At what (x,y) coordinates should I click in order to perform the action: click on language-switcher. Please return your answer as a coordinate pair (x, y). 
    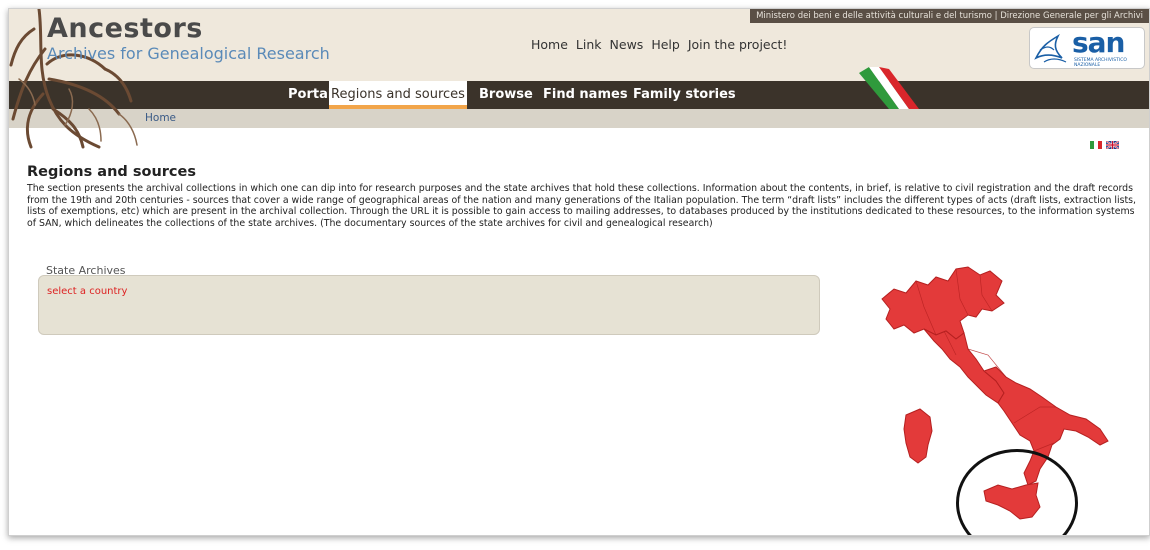
    Looking at the image, I should click on (1104, 145).